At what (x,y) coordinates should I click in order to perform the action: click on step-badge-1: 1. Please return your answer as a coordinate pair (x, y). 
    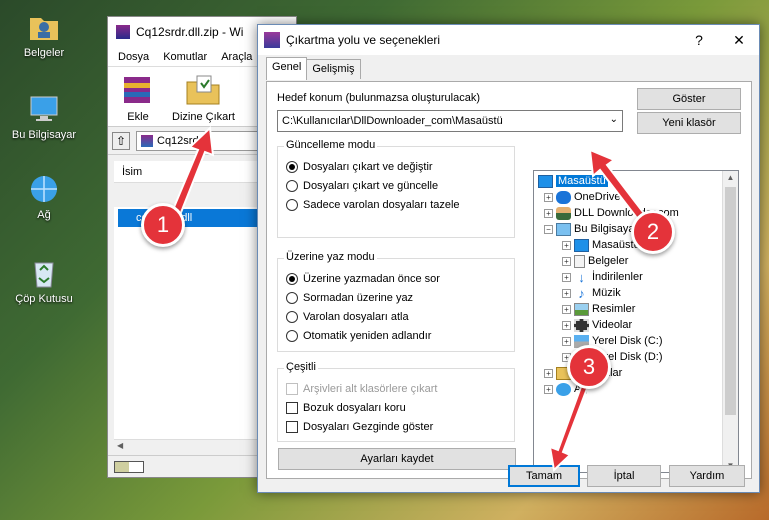
    Looking at the image, I should click on (163, 225).